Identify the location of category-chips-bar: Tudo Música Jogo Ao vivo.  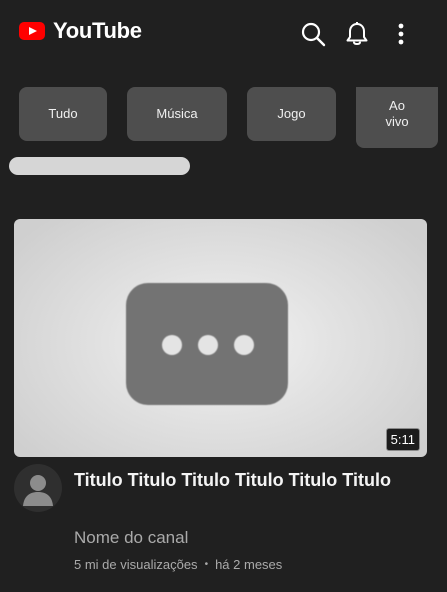
(233, 118).